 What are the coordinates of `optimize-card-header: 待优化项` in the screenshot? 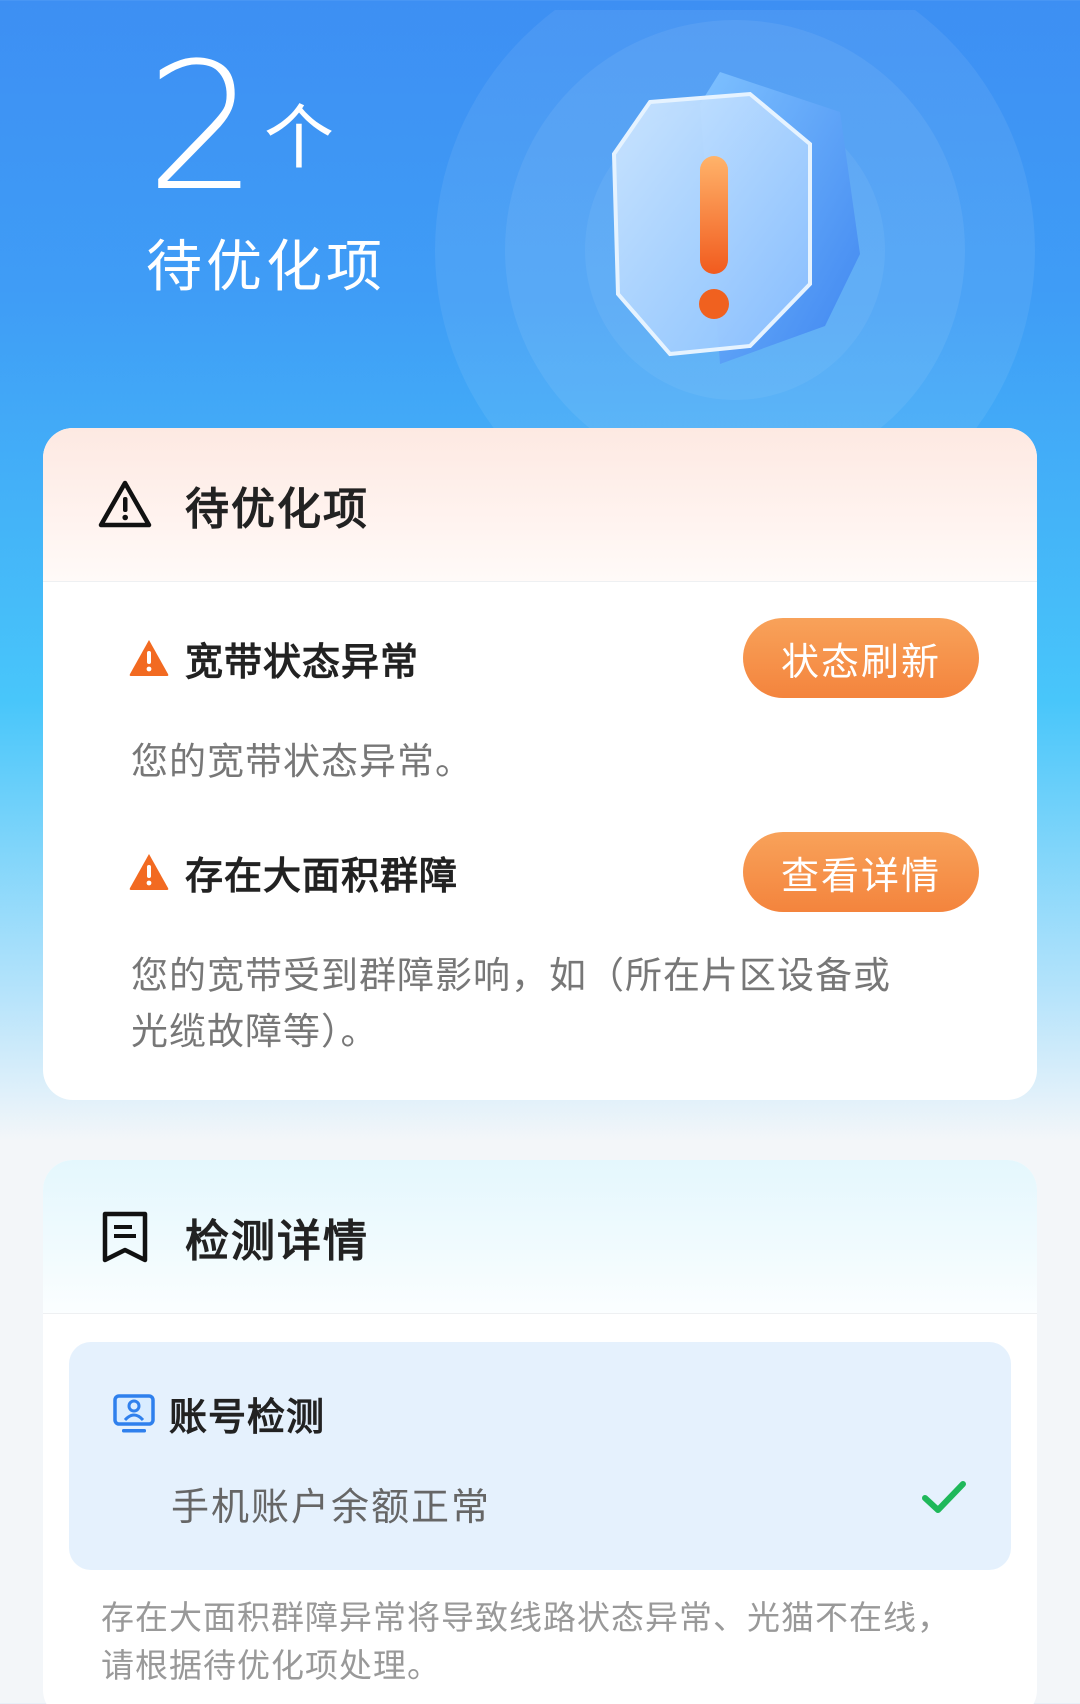 It's located at (540, 505).